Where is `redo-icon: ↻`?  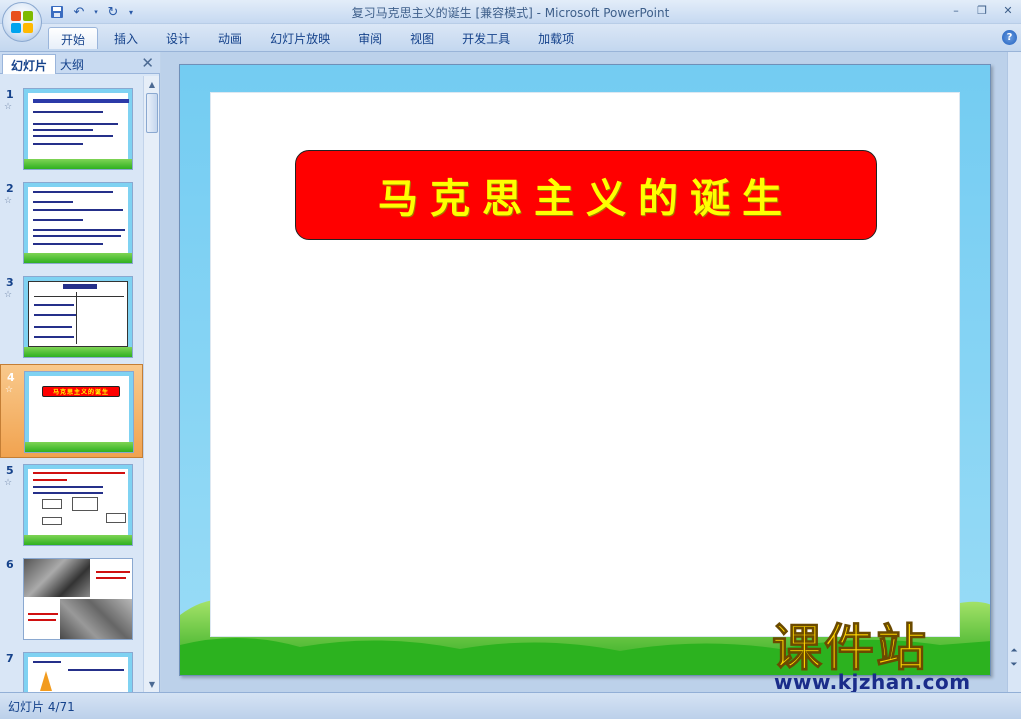
redo-icon: ↻ is located at coordinates (113, 12).